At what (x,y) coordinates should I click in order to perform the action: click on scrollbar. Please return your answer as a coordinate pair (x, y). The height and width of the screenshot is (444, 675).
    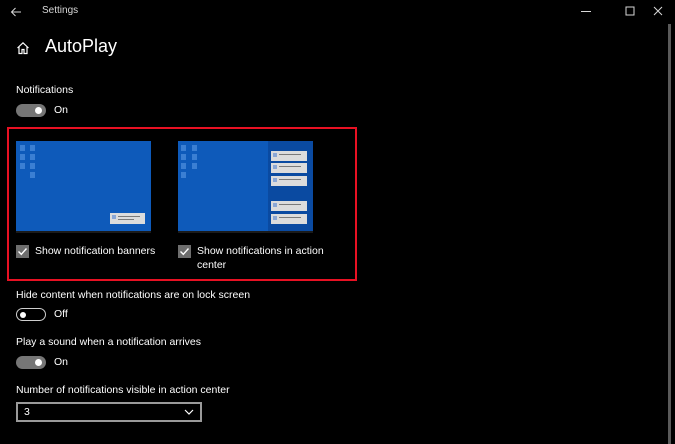
    Looking at the image, I should click on (669, 234).